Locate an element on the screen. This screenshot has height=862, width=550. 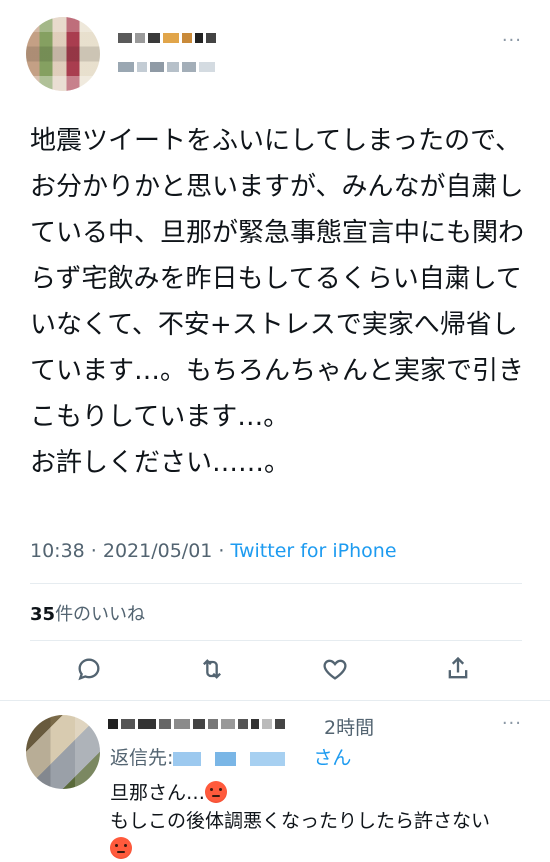
username-redacted is located at coordinates (166, 67).